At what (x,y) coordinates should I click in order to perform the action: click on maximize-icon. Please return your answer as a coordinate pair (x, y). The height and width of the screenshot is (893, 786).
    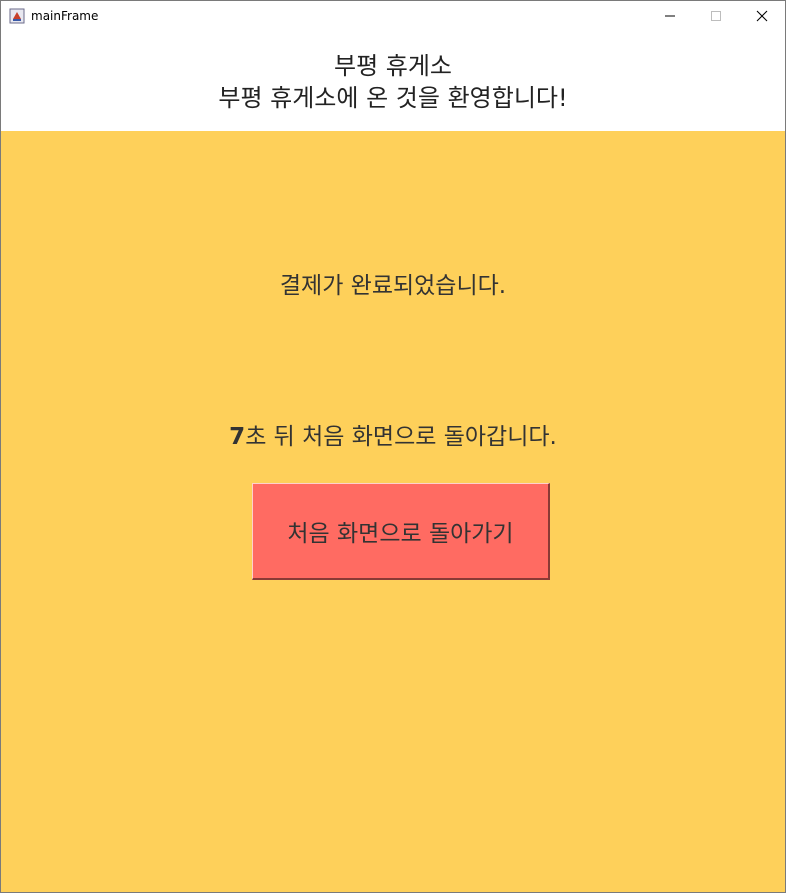
    Looking at the image, I should click on (716, 16).